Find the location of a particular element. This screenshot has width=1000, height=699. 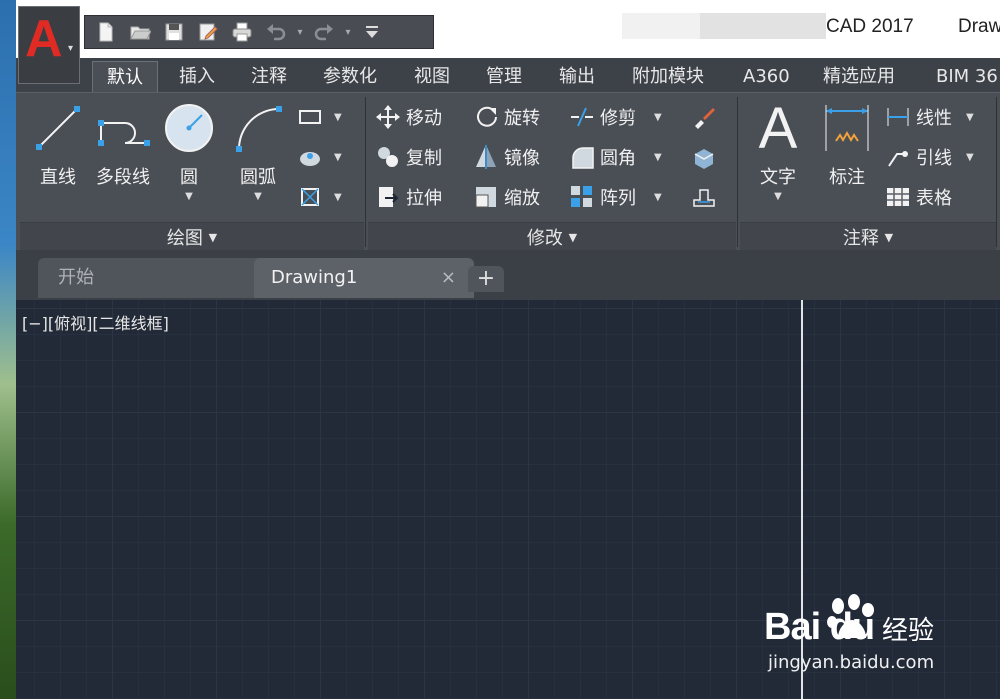

paintbrush-icon is located at coordinates (704, 117).